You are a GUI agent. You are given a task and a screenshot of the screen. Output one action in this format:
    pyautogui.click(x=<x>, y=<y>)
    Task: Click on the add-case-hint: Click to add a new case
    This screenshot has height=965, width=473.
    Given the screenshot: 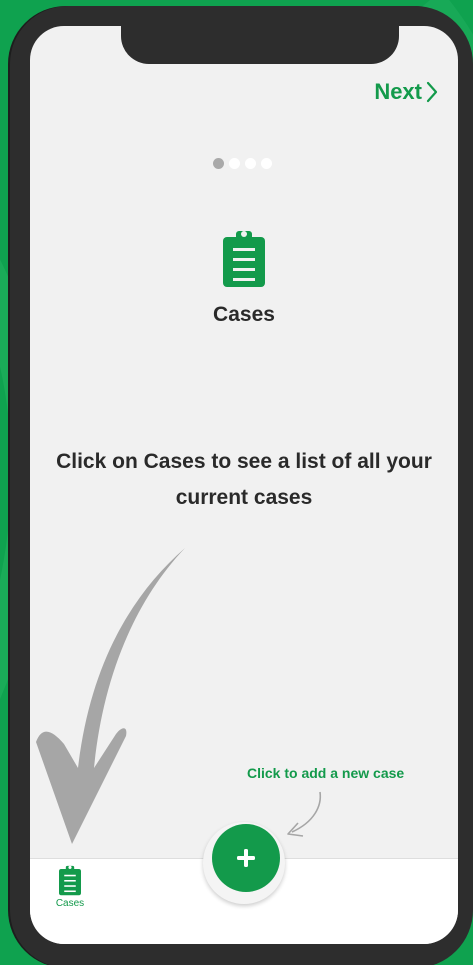 What is the action you would take?
    pyautogui.click(x=326, y=773)
    